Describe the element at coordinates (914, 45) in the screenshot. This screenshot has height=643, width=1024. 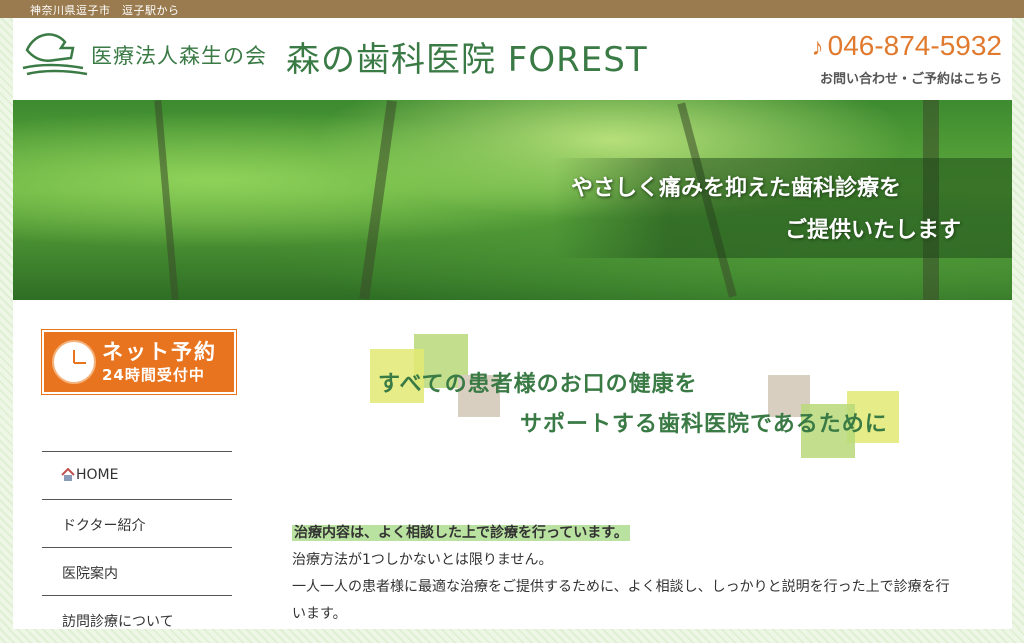
I see `phone-number: 046-874-5932` at that location.